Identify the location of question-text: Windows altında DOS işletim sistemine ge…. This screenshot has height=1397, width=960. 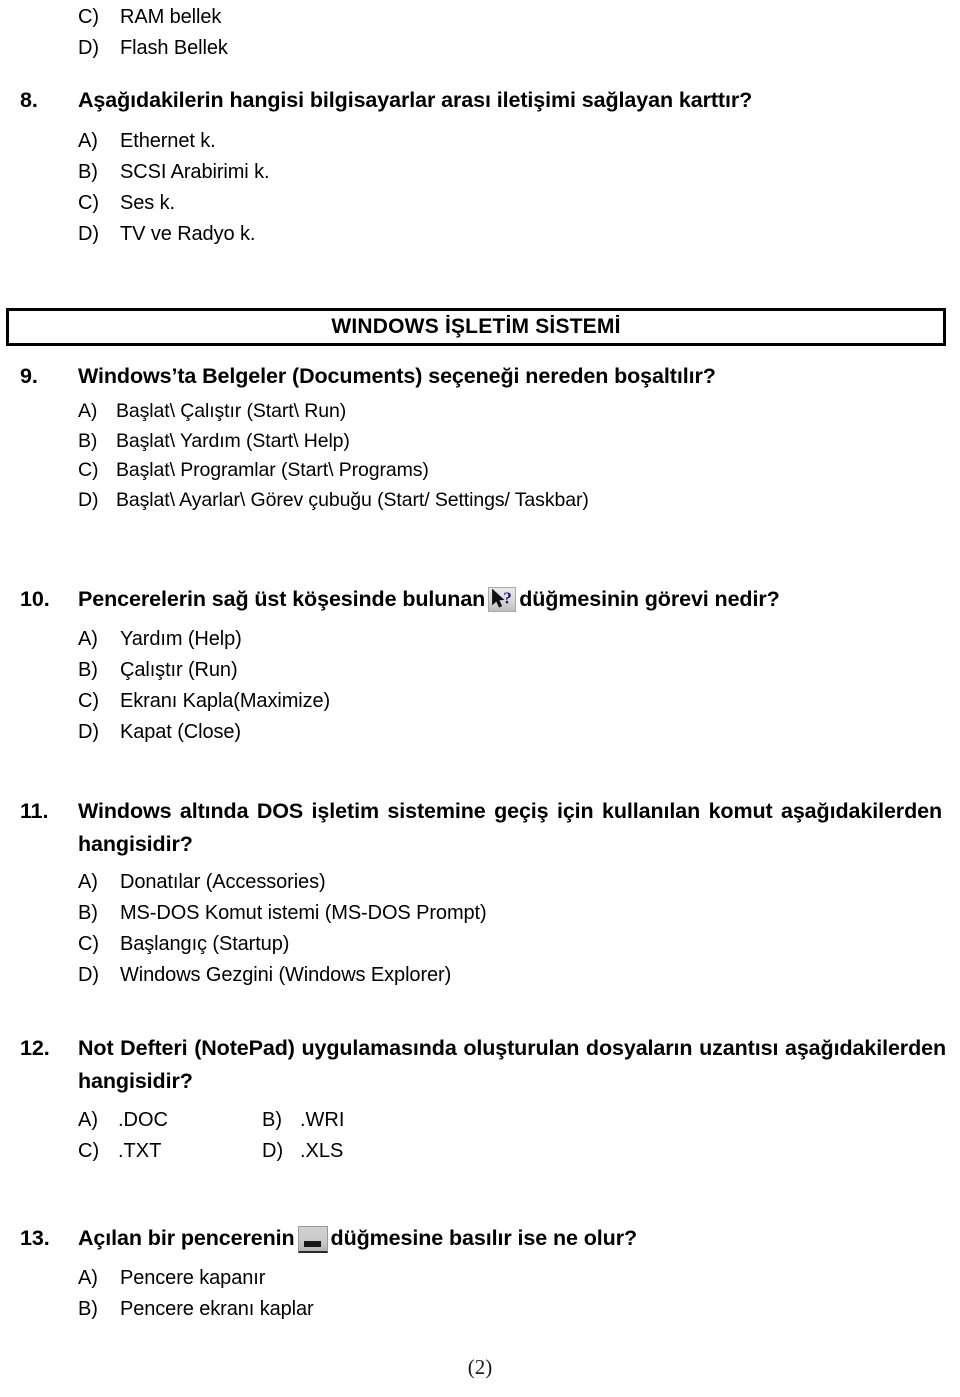
(510, 827).